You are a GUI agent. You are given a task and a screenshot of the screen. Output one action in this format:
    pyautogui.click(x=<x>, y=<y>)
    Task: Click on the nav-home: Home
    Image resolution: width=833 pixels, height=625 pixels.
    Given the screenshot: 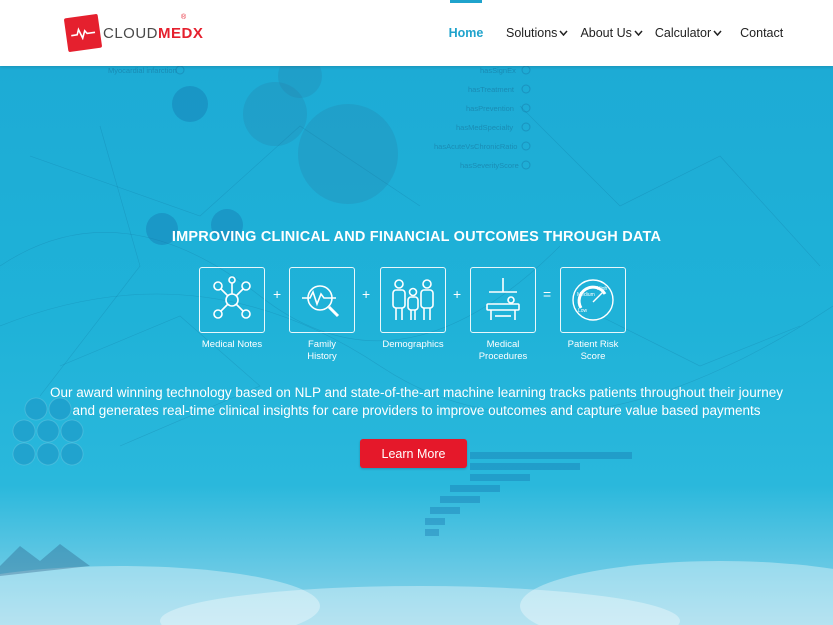 What is the action you would take?
    pyautogui.click(x=466, y=33)
    